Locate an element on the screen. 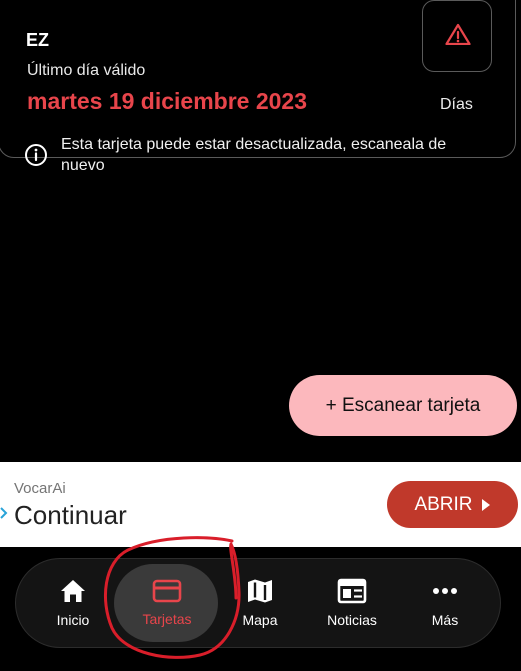 This screenshot has width=521, height=671. valid-until-label: Último día válido is located at coordinates (86, 70).